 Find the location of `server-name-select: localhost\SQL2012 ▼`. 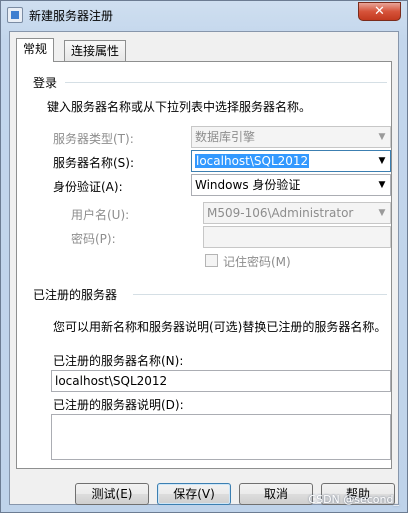

server-name-select: localhost\SQL2012 ▼ is located at coordinates (291, 161).